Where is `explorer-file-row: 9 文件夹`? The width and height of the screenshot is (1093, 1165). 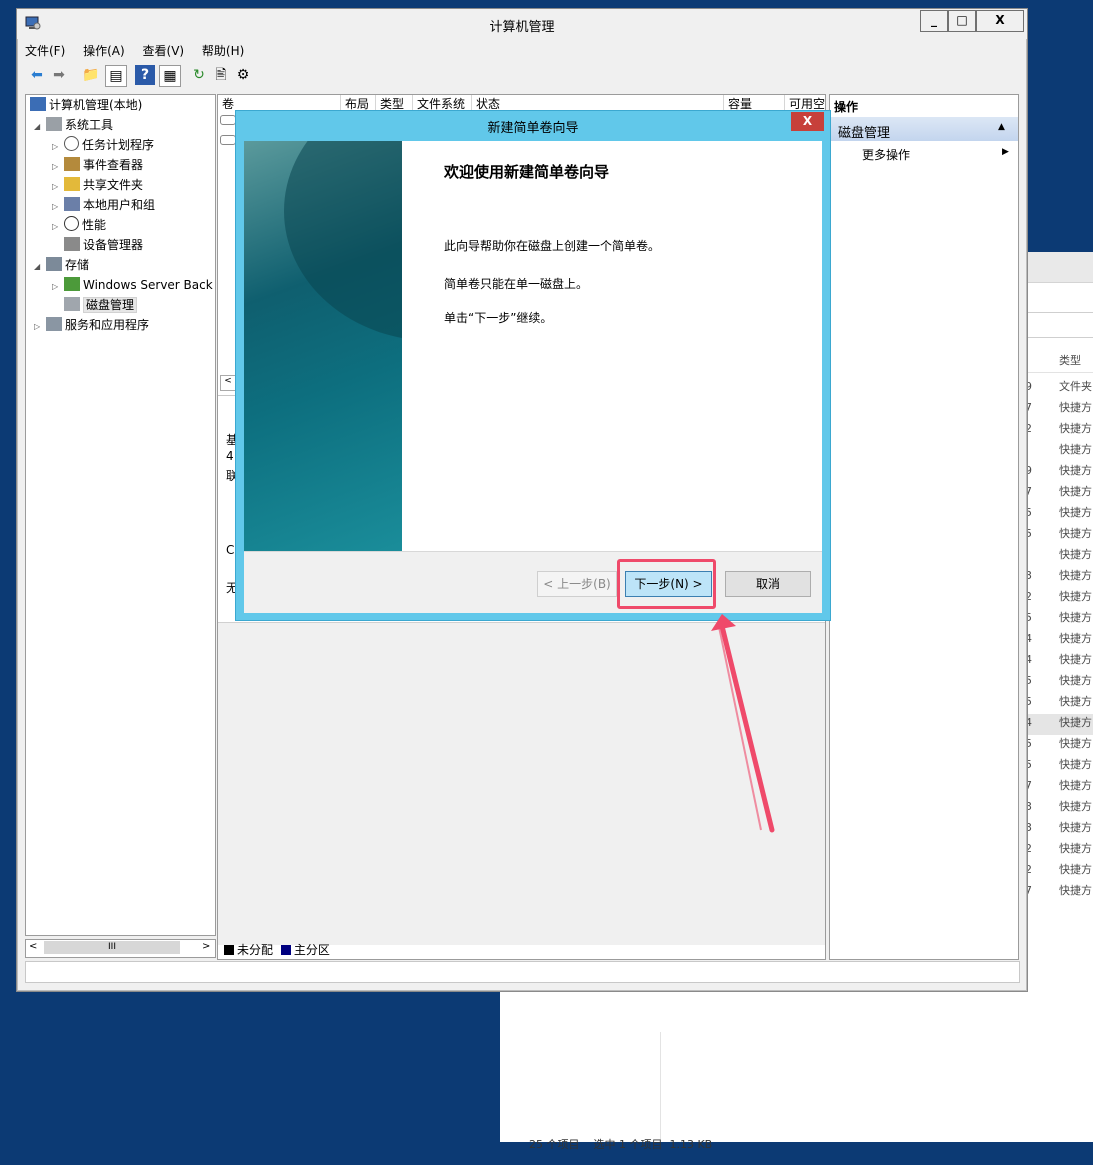
explorer-file-row: 9 文件夹 is located at coordinates (1059, 388).